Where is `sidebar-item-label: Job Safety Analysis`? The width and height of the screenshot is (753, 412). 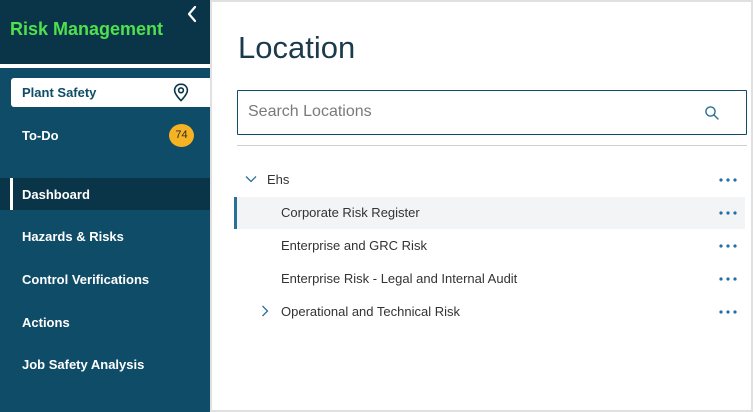
sidebar-item-label: Job Safety Analysis is located at coordinates (83, 364).